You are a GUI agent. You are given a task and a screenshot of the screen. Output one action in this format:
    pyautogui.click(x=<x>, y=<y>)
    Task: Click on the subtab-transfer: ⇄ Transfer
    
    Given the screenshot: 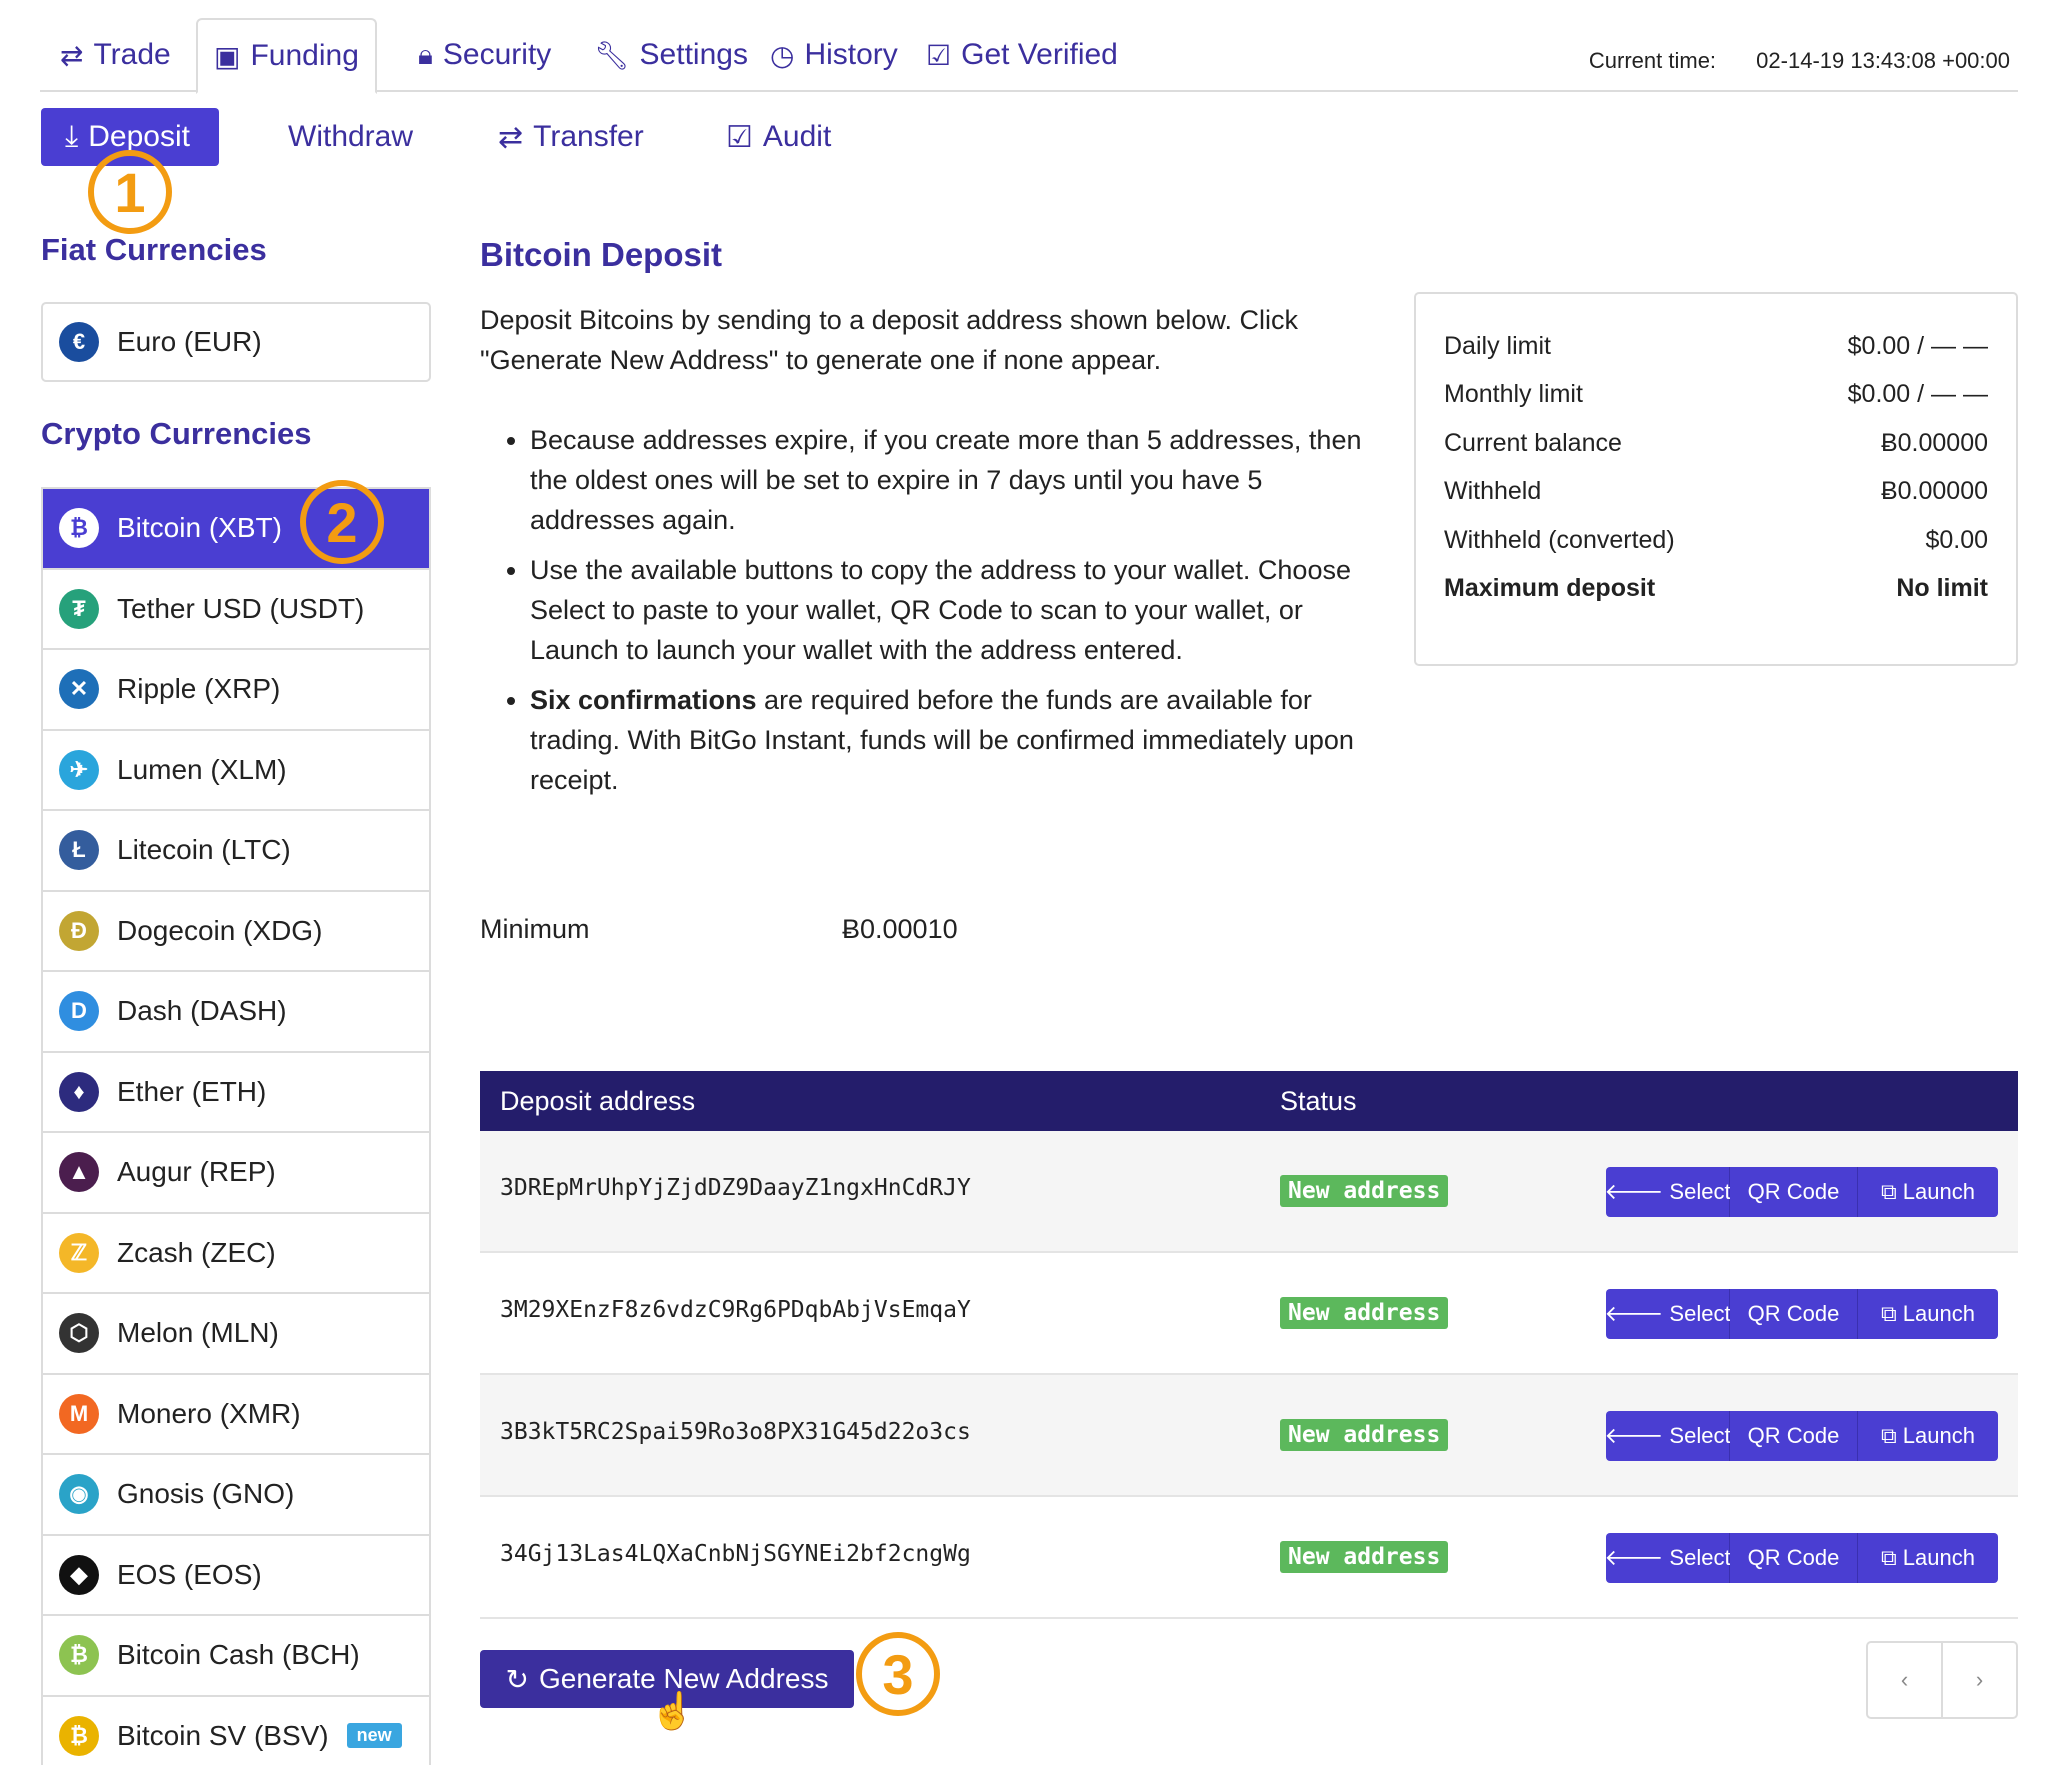 What is the action you would take?
    pyautogui.click(x=571, y=137)
    